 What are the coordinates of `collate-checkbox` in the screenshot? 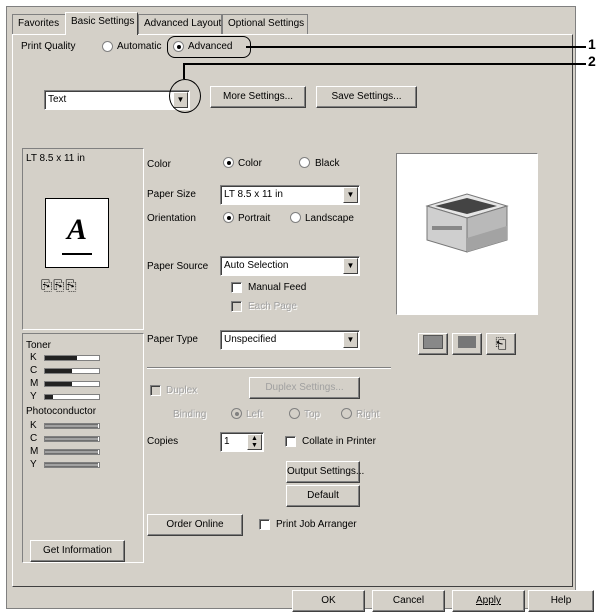 It's located at (290, 441).